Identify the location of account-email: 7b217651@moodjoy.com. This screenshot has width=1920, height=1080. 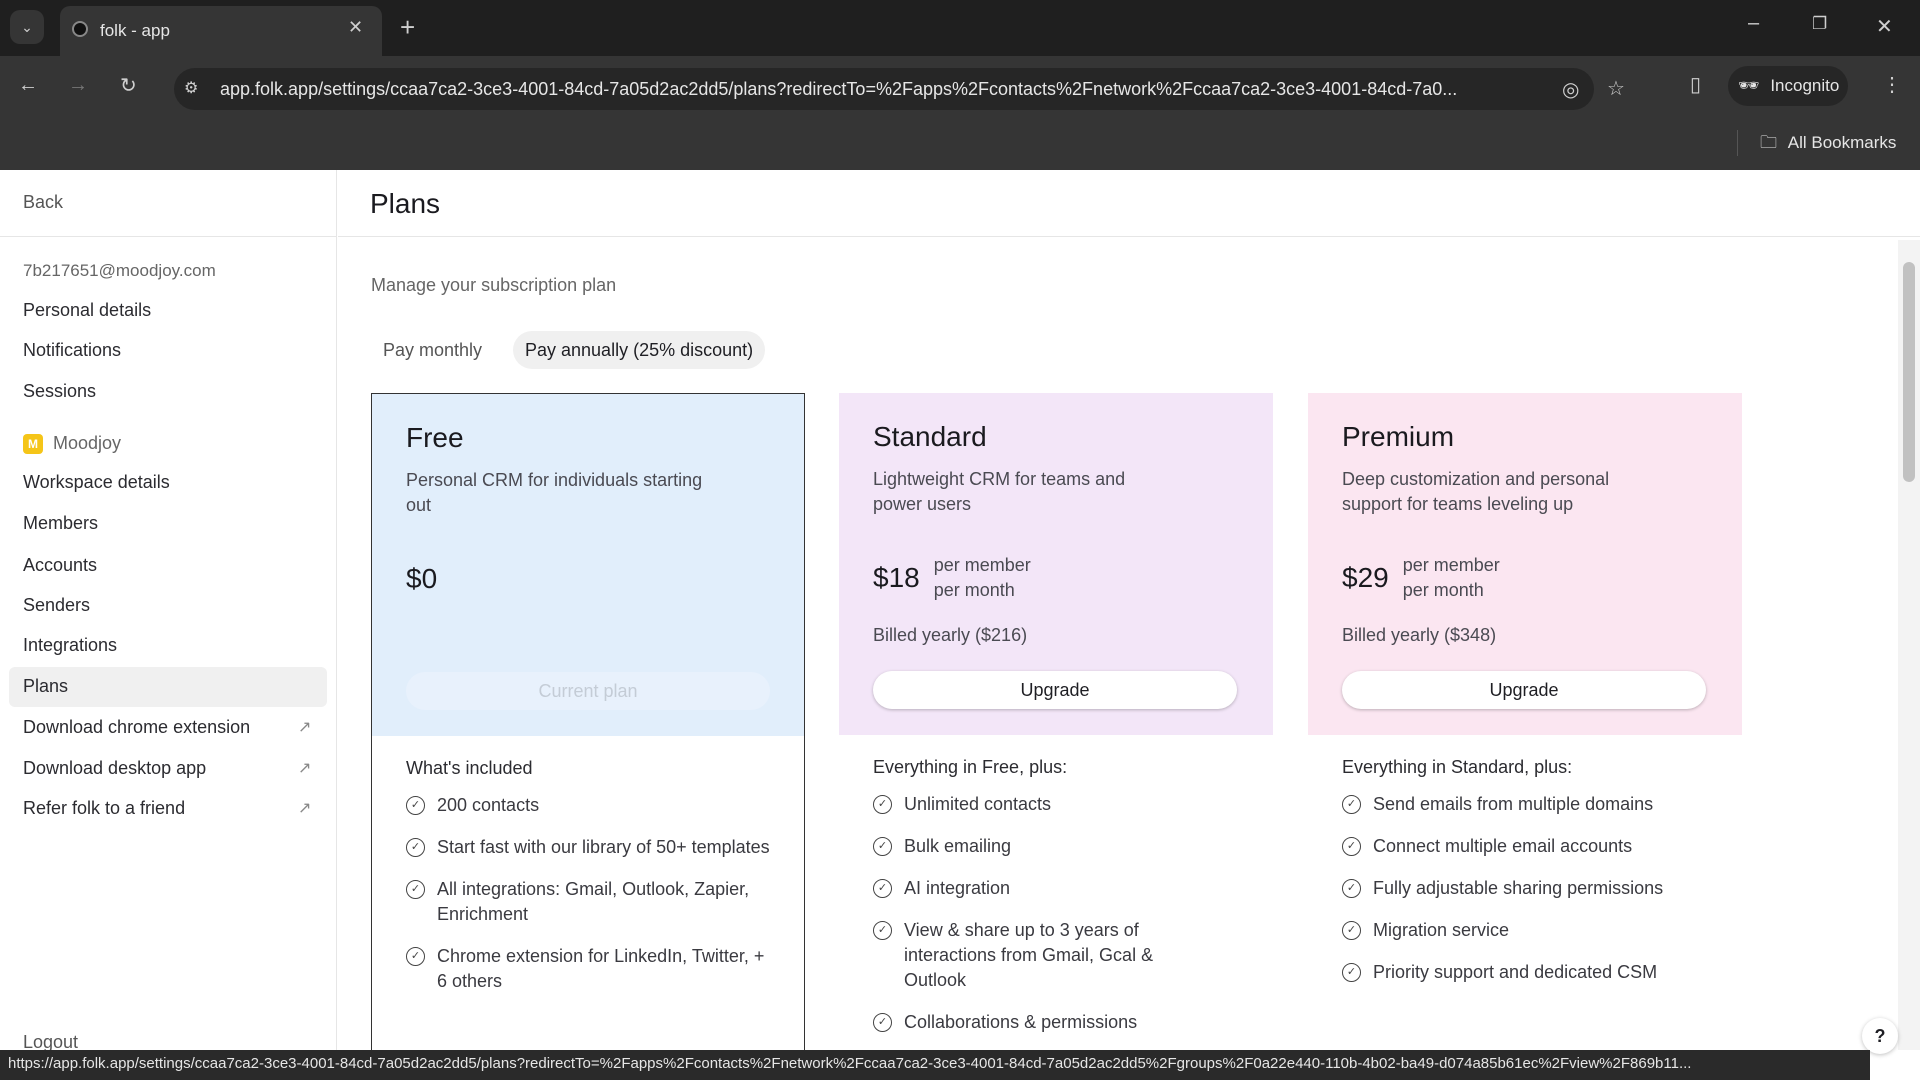
(119, 270).